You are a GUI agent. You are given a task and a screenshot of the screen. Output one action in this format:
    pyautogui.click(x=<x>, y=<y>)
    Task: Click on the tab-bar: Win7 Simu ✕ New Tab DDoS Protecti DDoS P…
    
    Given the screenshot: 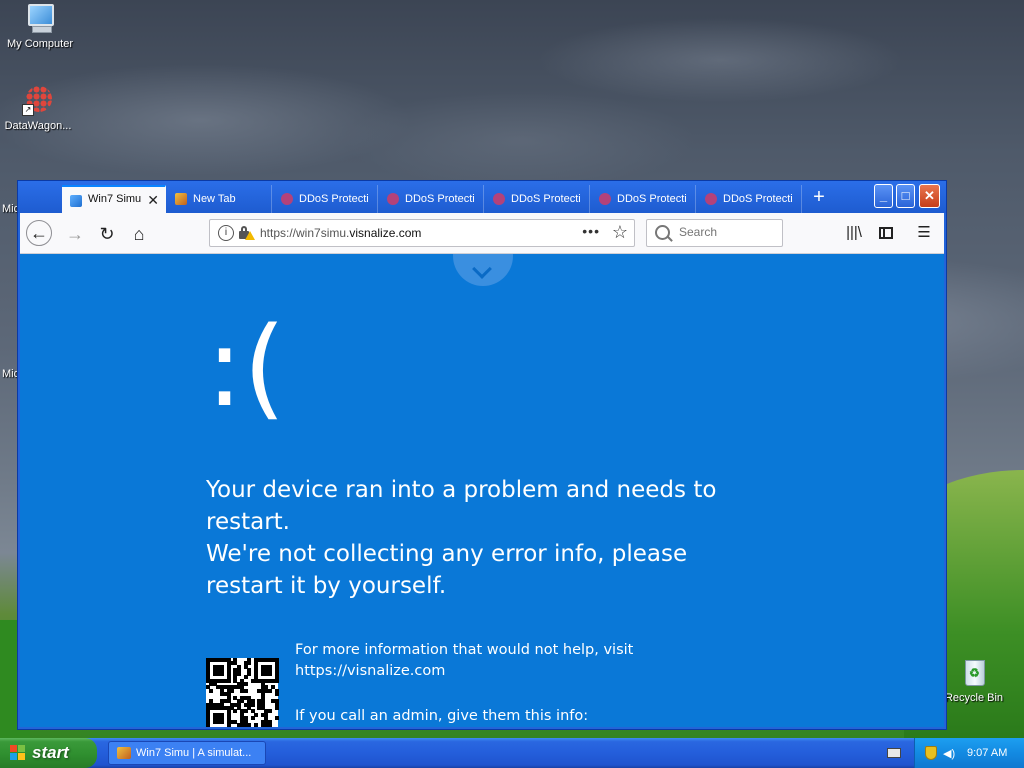 What is the action you would take?
    pyautogui.click(x=482, y=197)
    